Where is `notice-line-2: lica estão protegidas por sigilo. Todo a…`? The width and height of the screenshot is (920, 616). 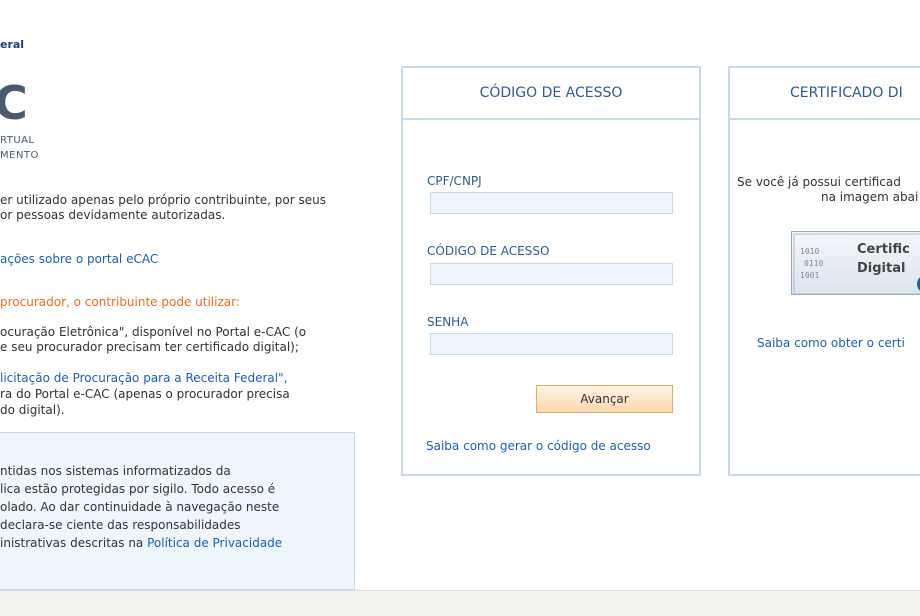
notice-line-2: lica estão protegidas por sigilo. Todo a… is located at coordinates (138, 489).